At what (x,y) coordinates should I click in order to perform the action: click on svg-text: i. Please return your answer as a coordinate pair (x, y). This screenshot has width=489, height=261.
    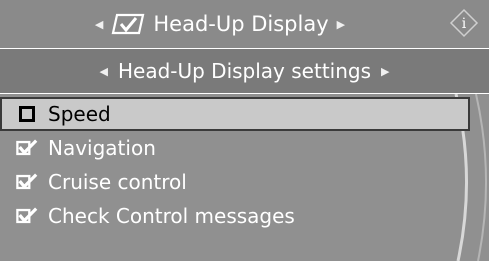
    Looking at the image, I should click on (464, 24).